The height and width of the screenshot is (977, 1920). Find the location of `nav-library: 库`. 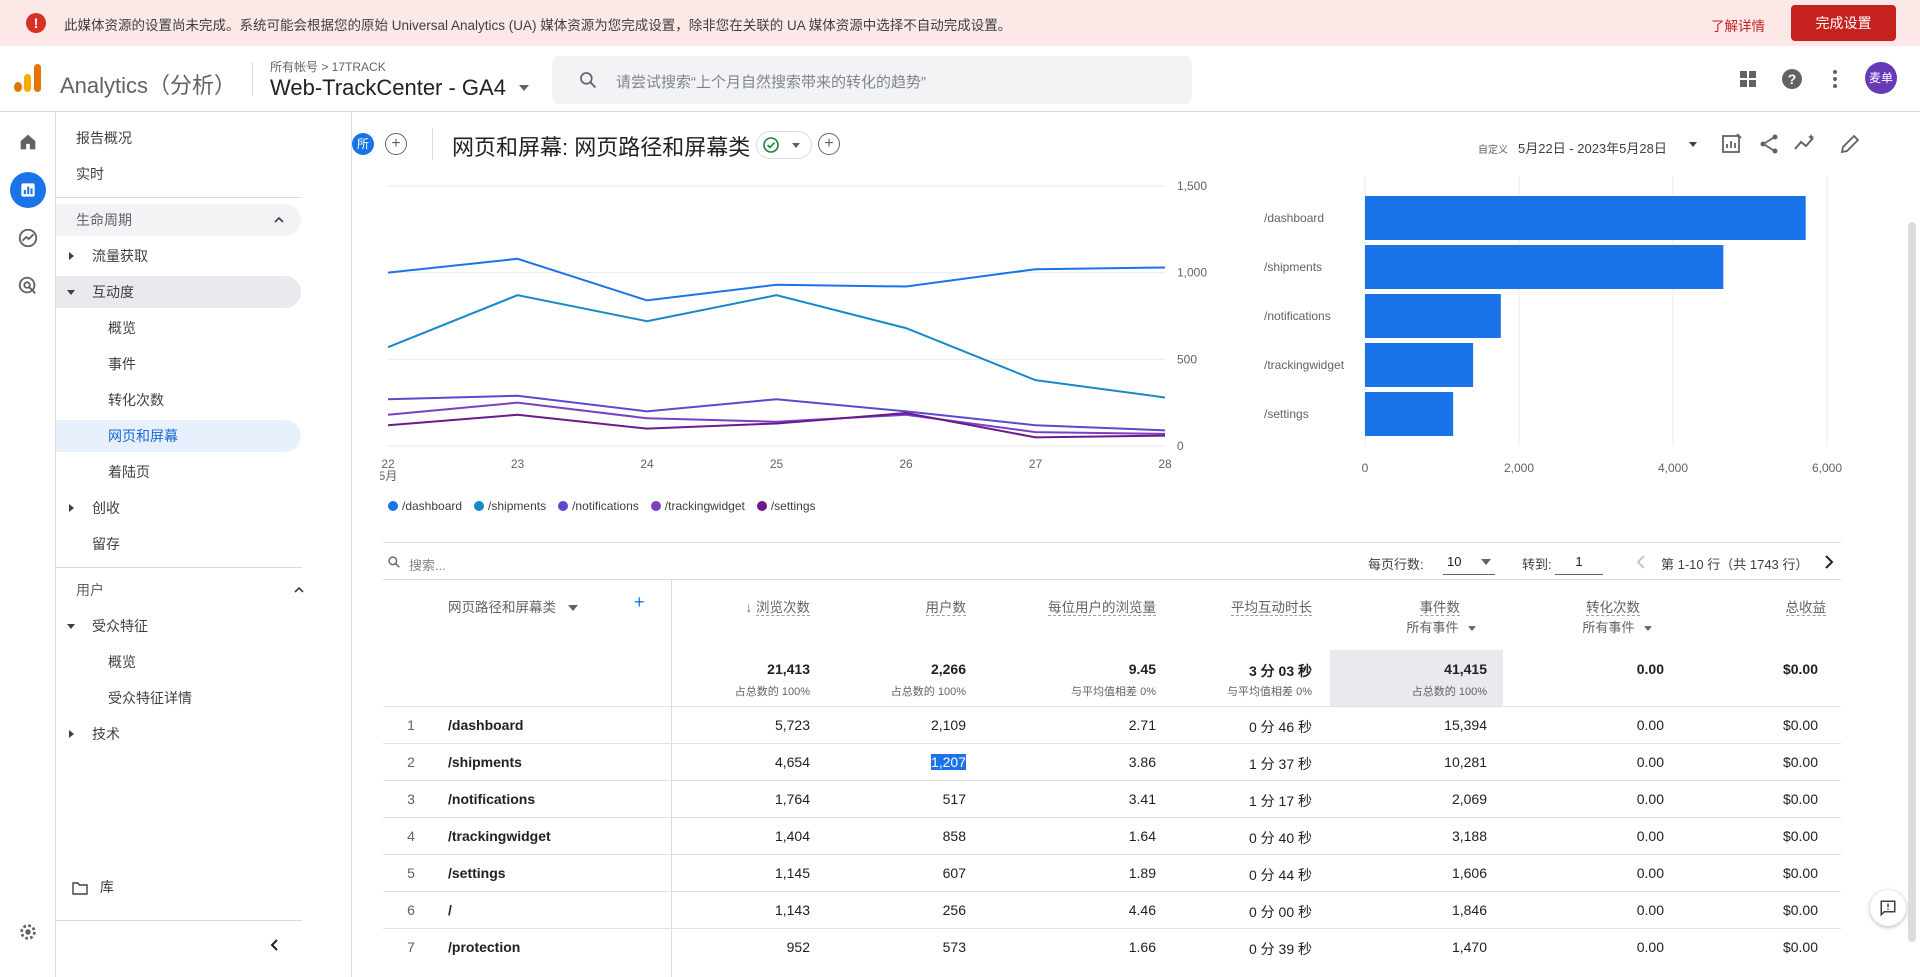

nav-library: 库 is located at coordinates (172, 887).